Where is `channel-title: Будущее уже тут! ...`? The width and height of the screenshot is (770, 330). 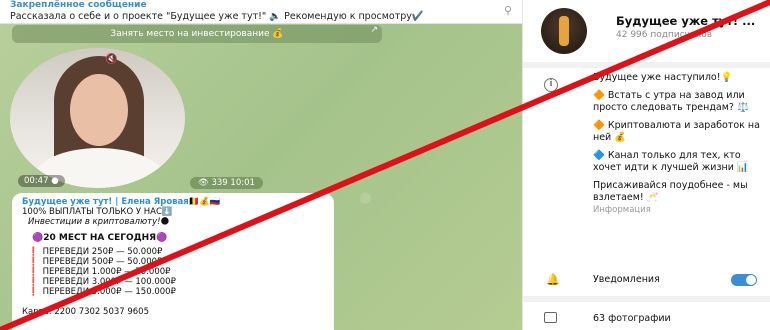
channel-title: Будущее уже тут! ... is located at coordinates (686, 21).